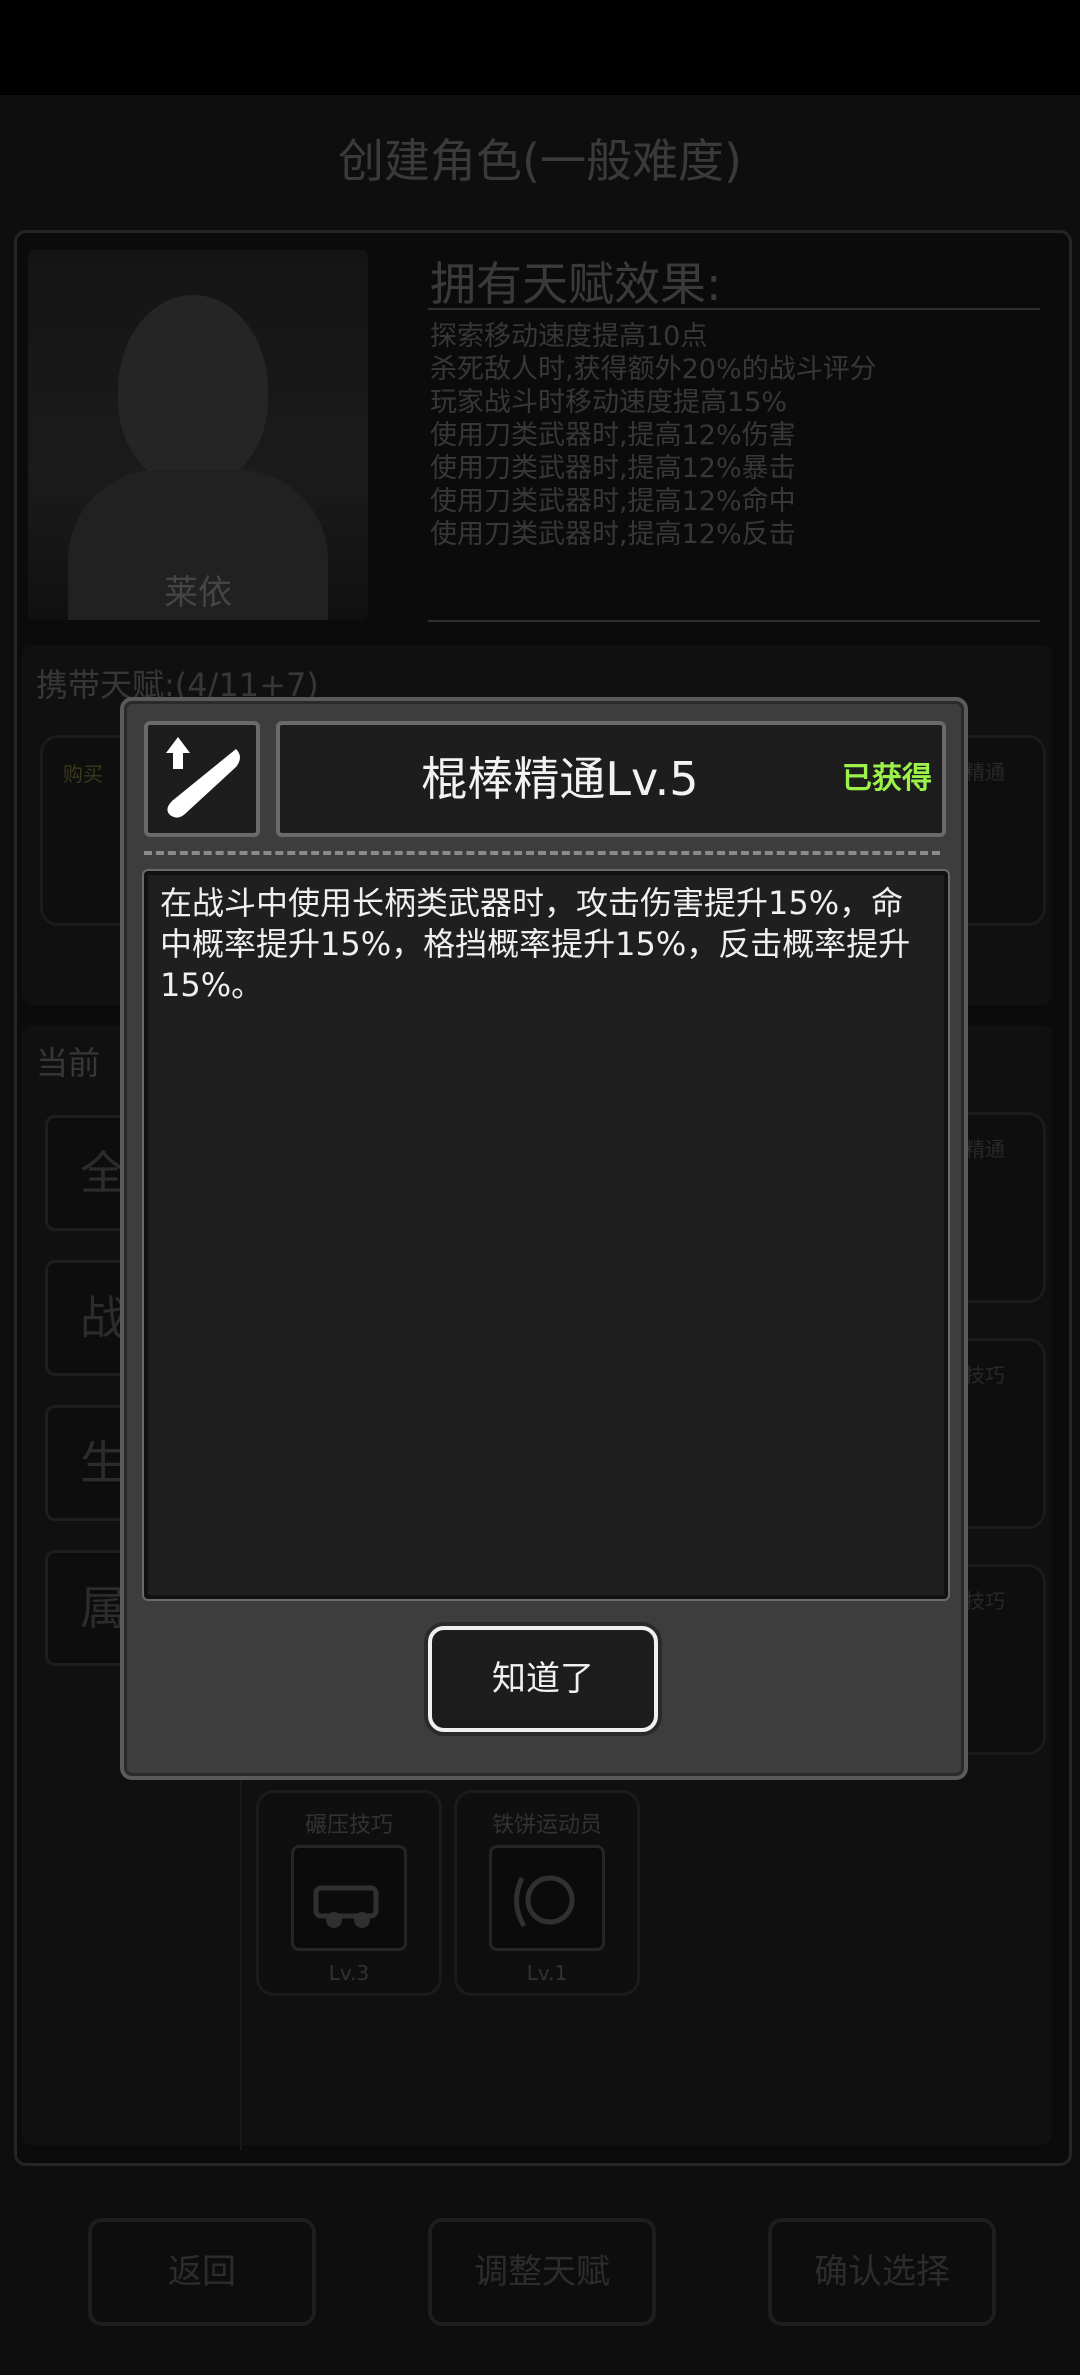 Image resolution: width=1080 pixels, height=2375 pixels. Describe the element at coordinates (560, 779) in the screenshot. I see `talent-name: 棍棒精通Lv.5` at that location.